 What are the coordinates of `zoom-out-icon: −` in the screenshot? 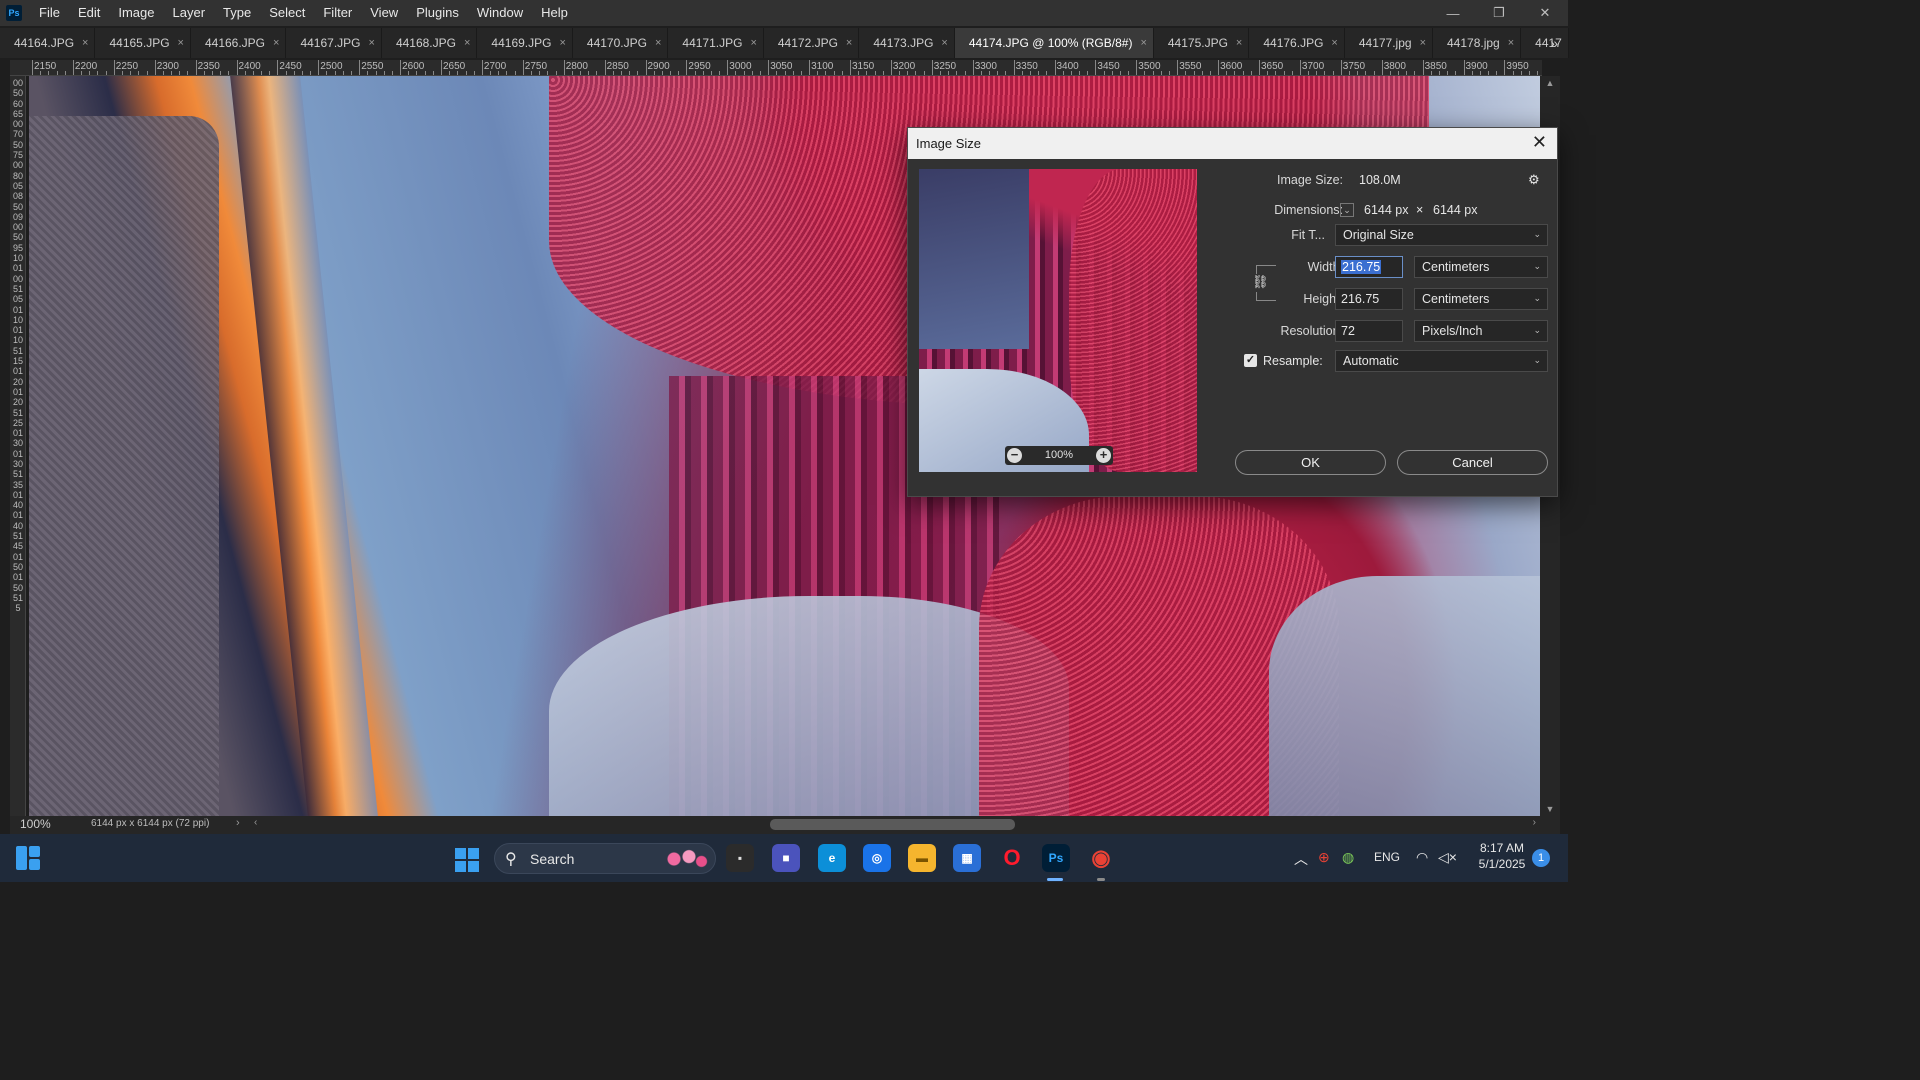 It's located at (1014, 455).